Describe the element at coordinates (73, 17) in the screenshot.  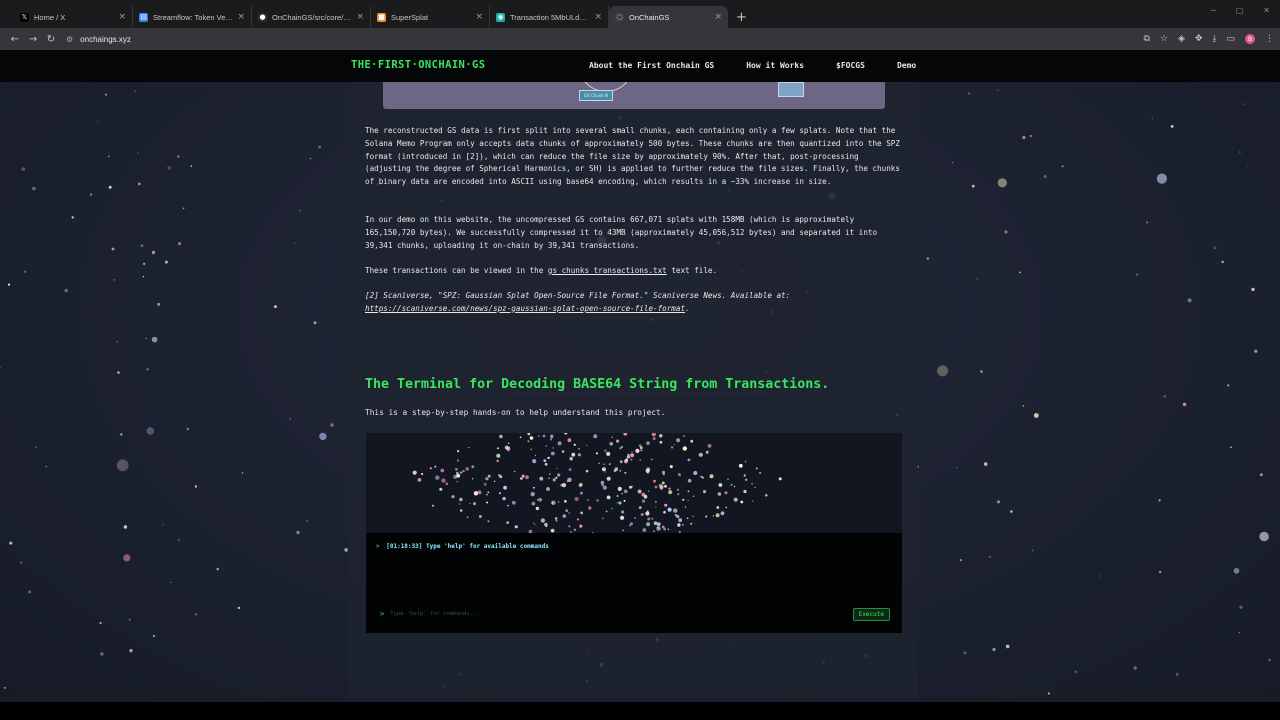
I see `browser-tab: 𝕏 Home / X ×` at that location.